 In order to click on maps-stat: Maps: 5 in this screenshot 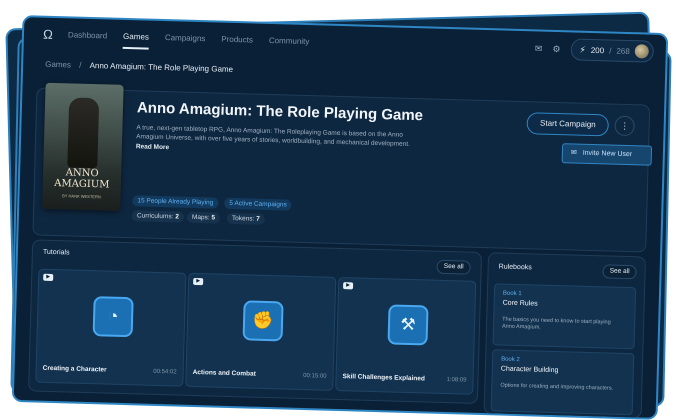, I will do `click(203, 217)`.